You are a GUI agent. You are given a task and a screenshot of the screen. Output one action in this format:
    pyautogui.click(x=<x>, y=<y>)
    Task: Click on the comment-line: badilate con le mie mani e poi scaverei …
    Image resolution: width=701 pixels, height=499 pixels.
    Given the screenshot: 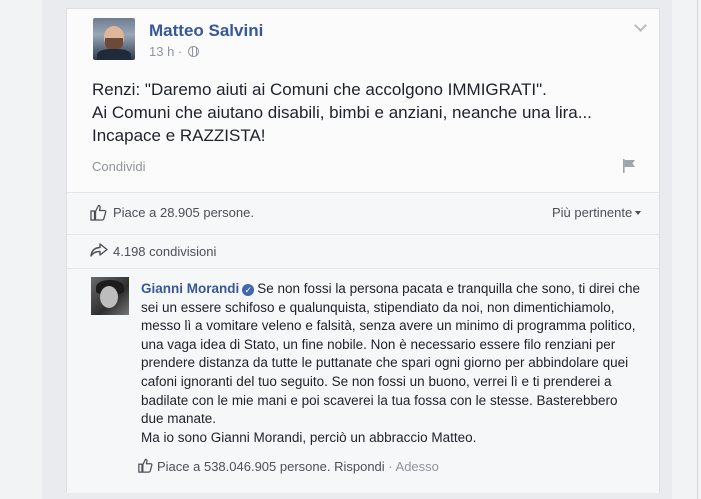 What is the action you would take?
    pyautogui.click(x=379, y=400)
    